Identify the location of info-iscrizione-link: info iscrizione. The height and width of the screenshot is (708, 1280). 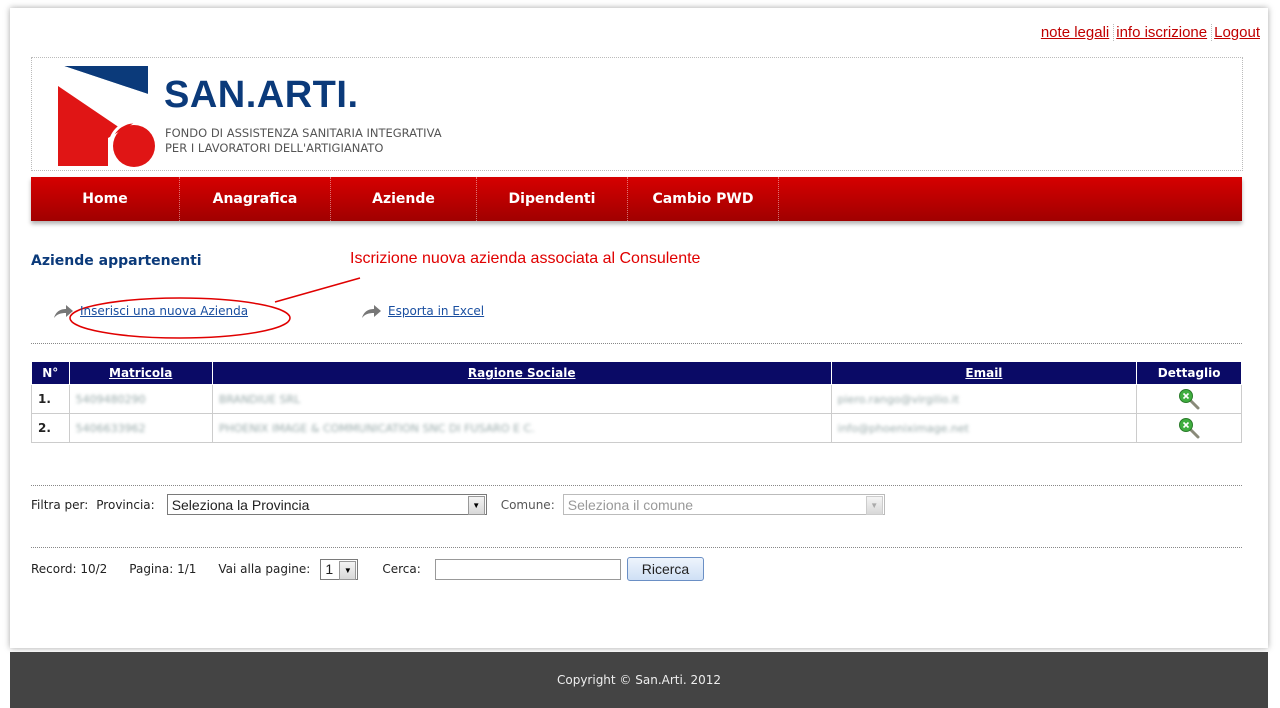
(1160, 32).